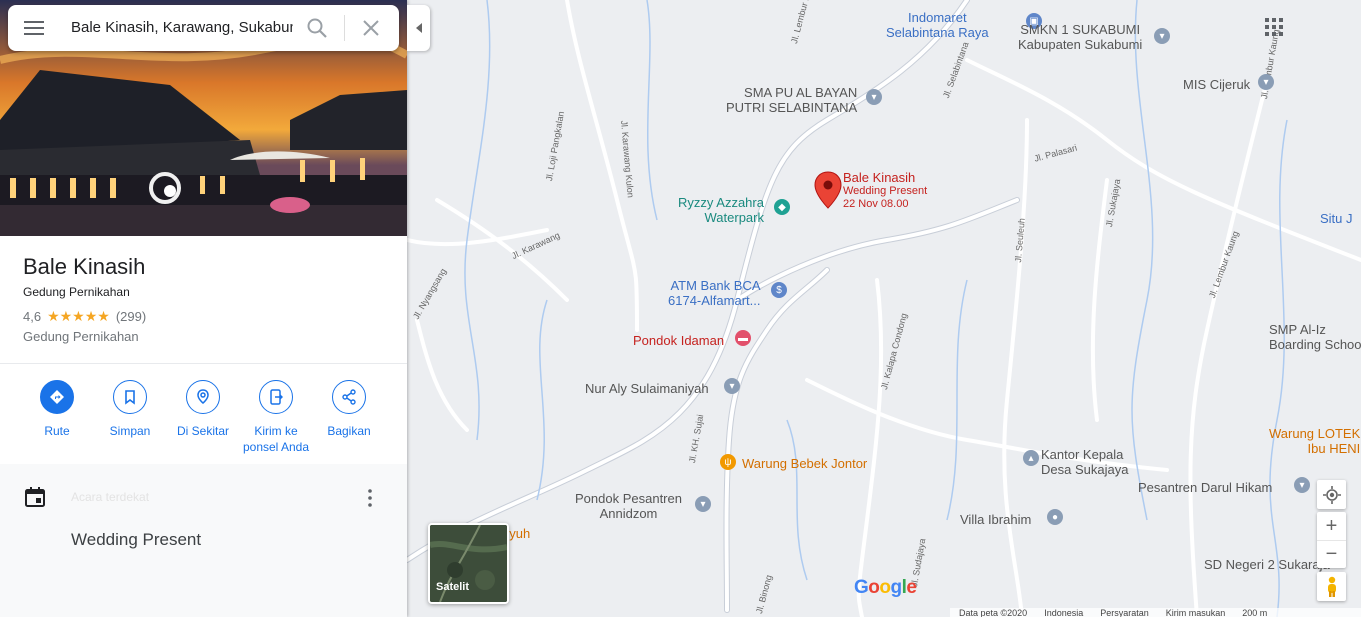  What do you see at coordinates (349, 431) in the screenshot?
I see `share-label: Bagikan` at bounding box center [349, 431].